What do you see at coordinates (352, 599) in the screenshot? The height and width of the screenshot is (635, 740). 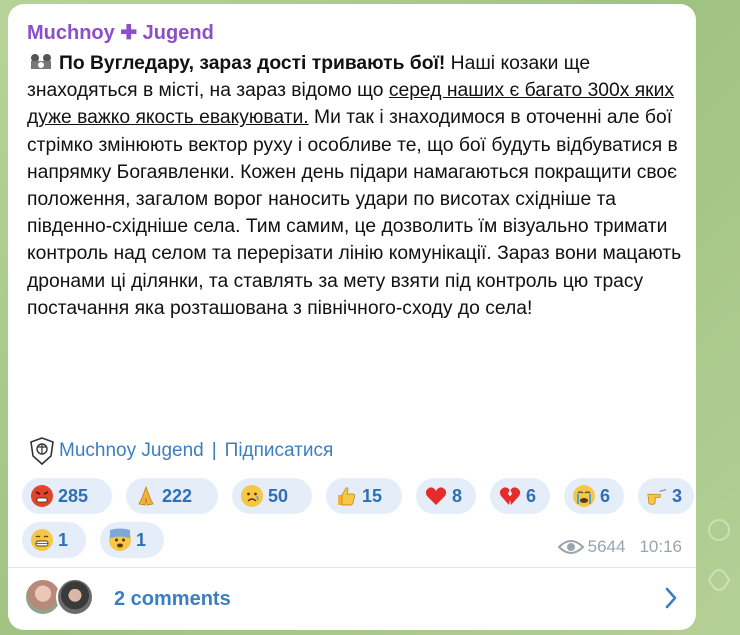 I see `comments-button: 2 comments` at bounding box center [352, 599].